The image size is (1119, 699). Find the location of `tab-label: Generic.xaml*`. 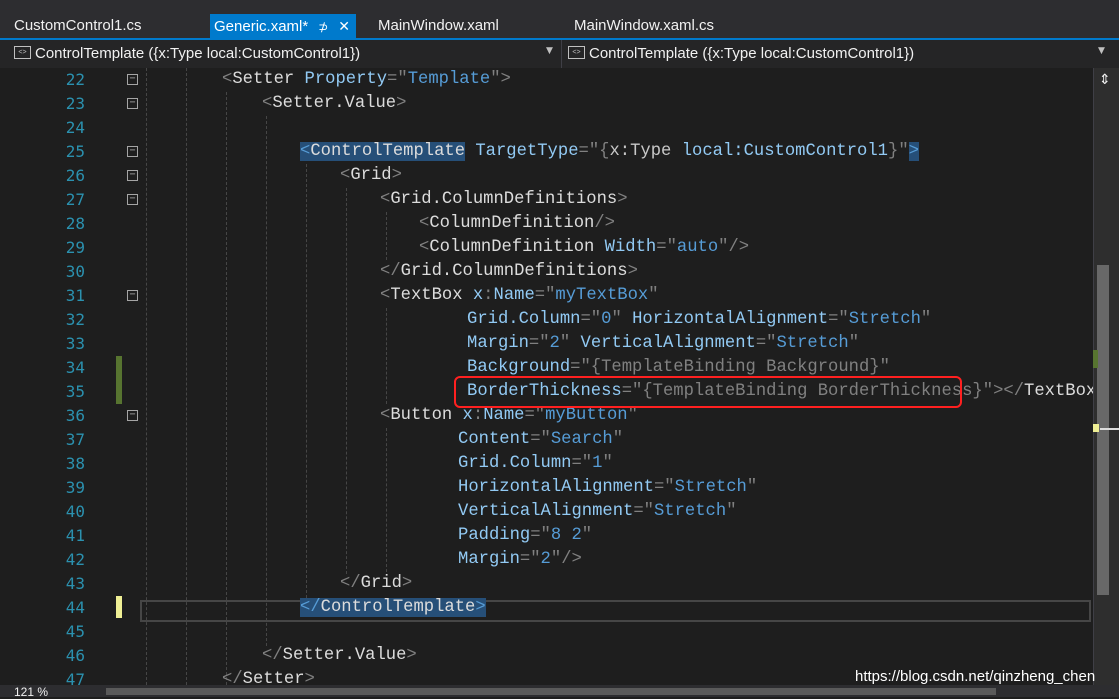

tab-label: Generic.xaml* is located at coordinates (261, 26).